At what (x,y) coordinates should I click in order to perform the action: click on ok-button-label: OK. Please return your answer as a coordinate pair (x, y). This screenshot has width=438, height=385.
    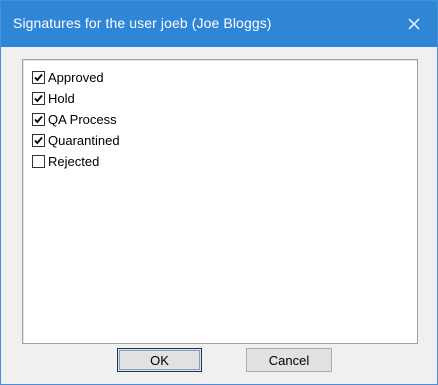
    Looking at the image, I should click on (159, 360).